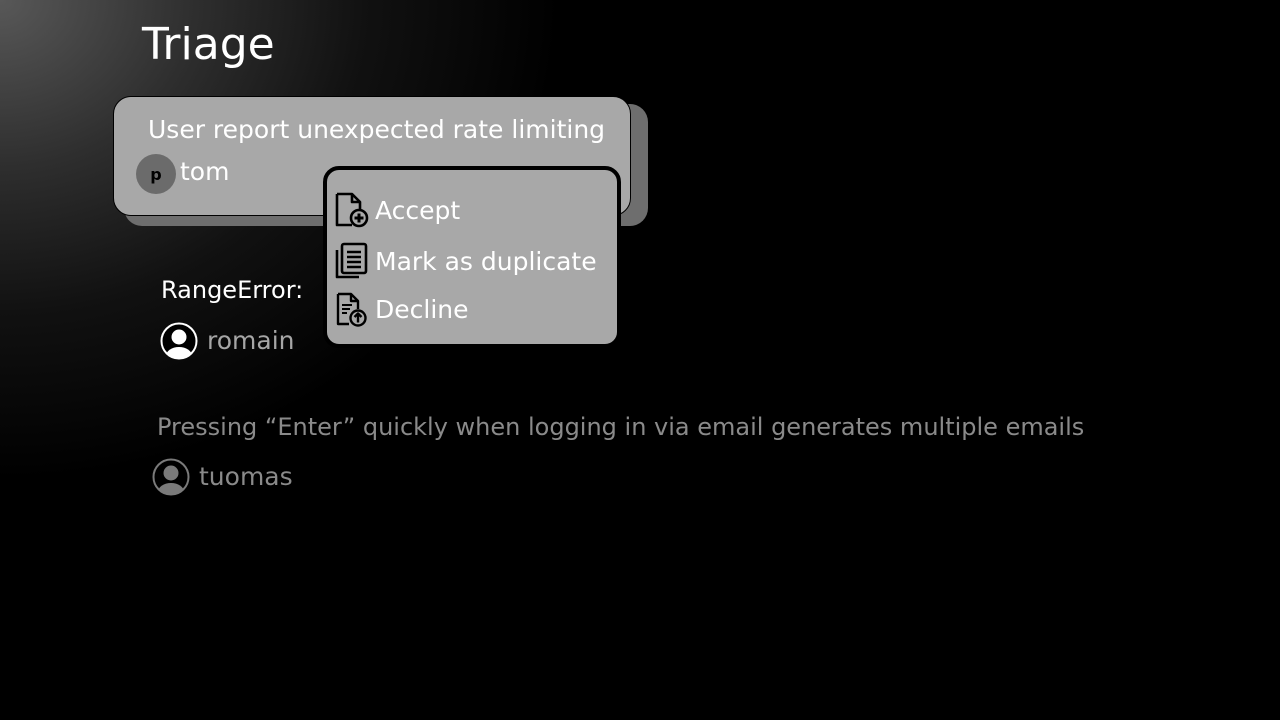 The image size is (1280, 720). Describe the element at coordinates (351, 261) in the screenshot. I see `document-stack-icon` at that location.